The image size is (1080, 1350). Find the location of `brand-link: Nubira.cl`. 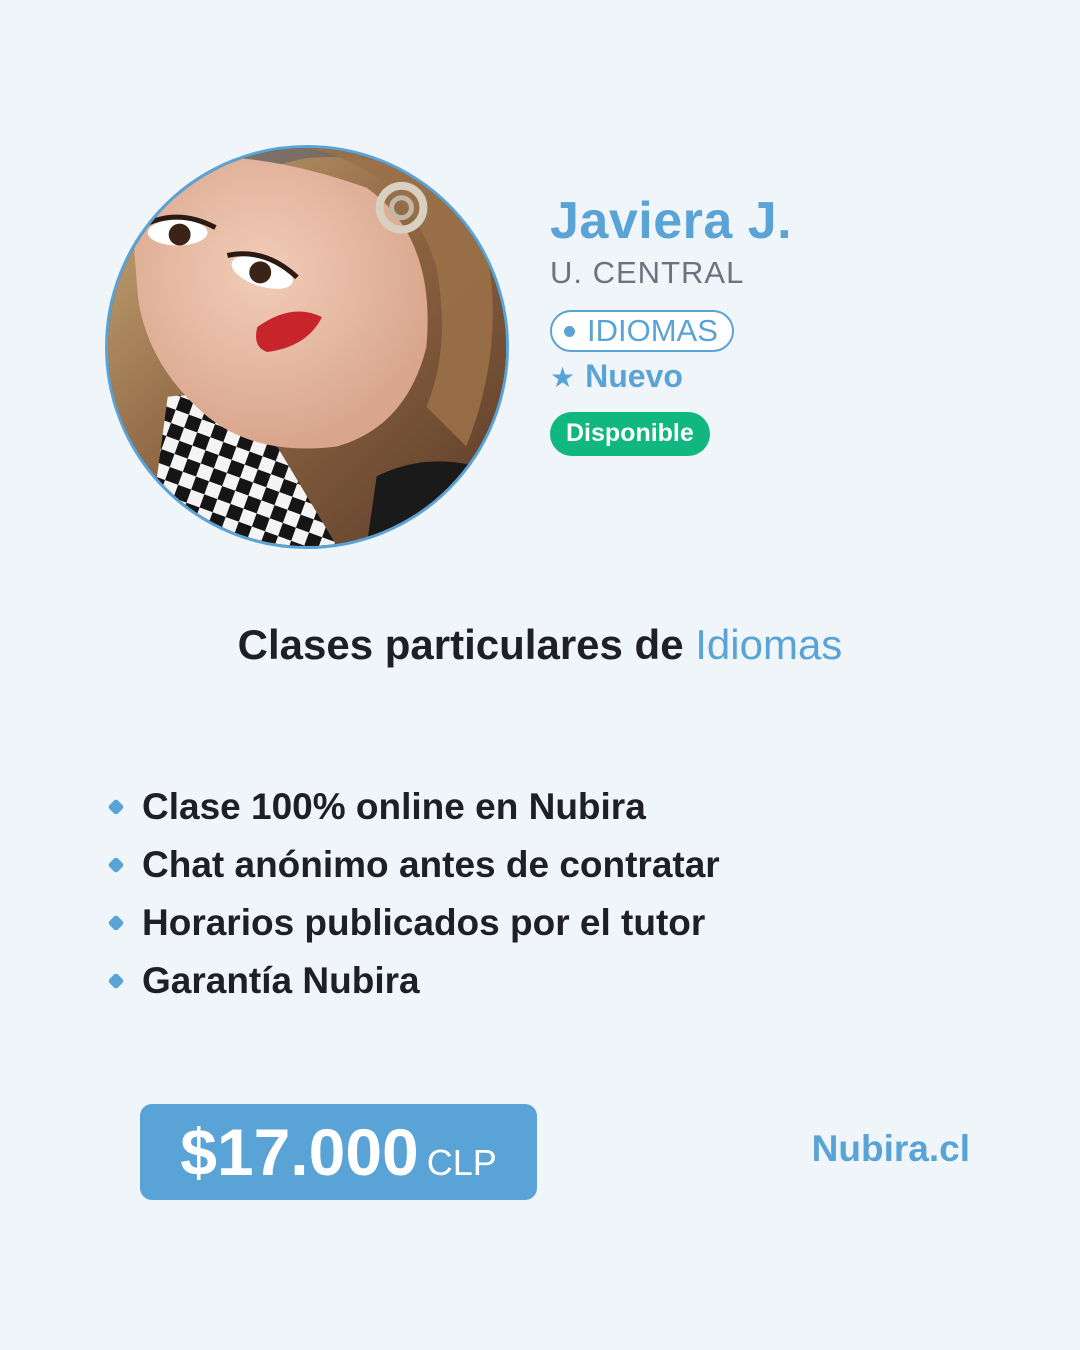

brand-link: Nubira.cl is located at coordinates (891, 1149).